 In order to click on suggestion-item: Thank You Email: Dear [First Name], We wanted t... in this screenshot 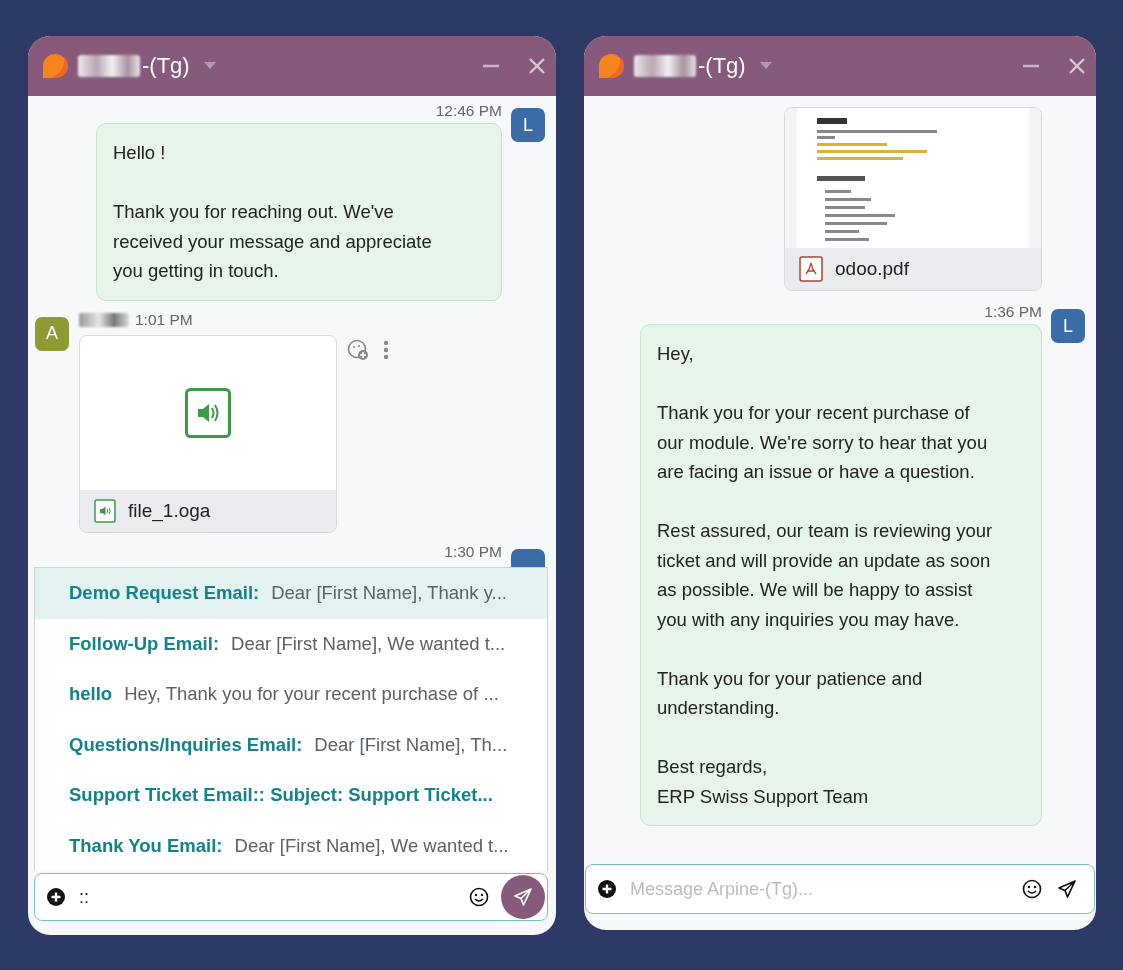, I will do `click(291, 845)`.